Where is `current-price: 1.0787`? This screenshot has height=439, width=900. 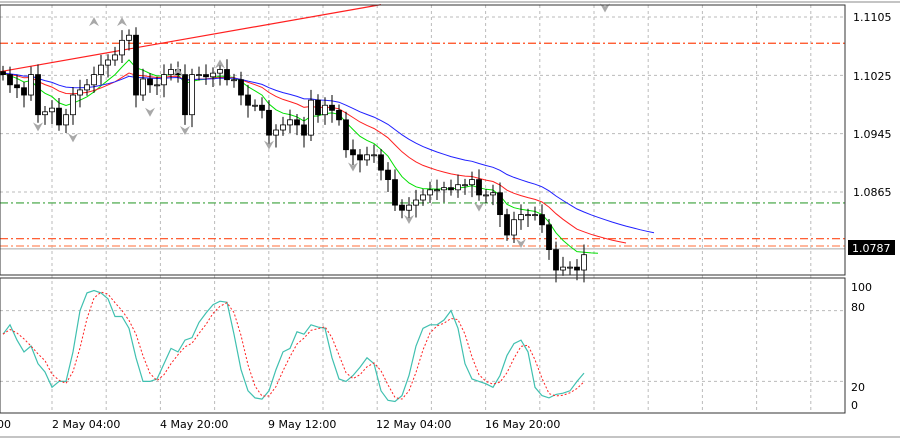
current-price: 1.0787 is located at coordinates (871, 248).